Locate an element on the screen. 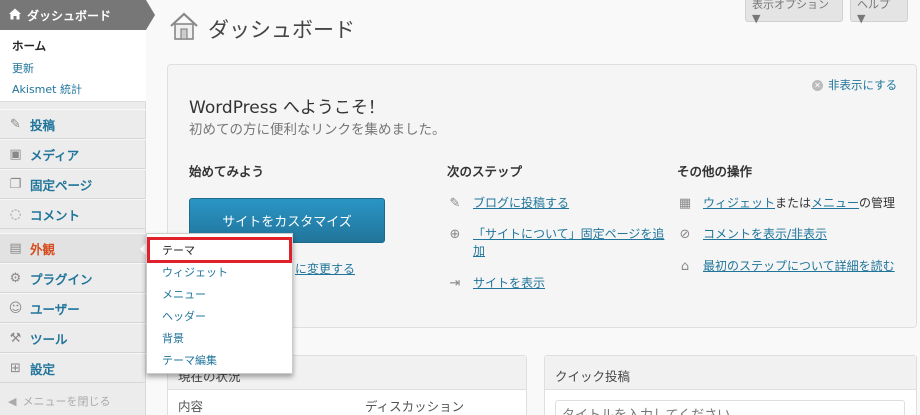  sidebar-item-label: 設定 is located at coordinates (43, 369).